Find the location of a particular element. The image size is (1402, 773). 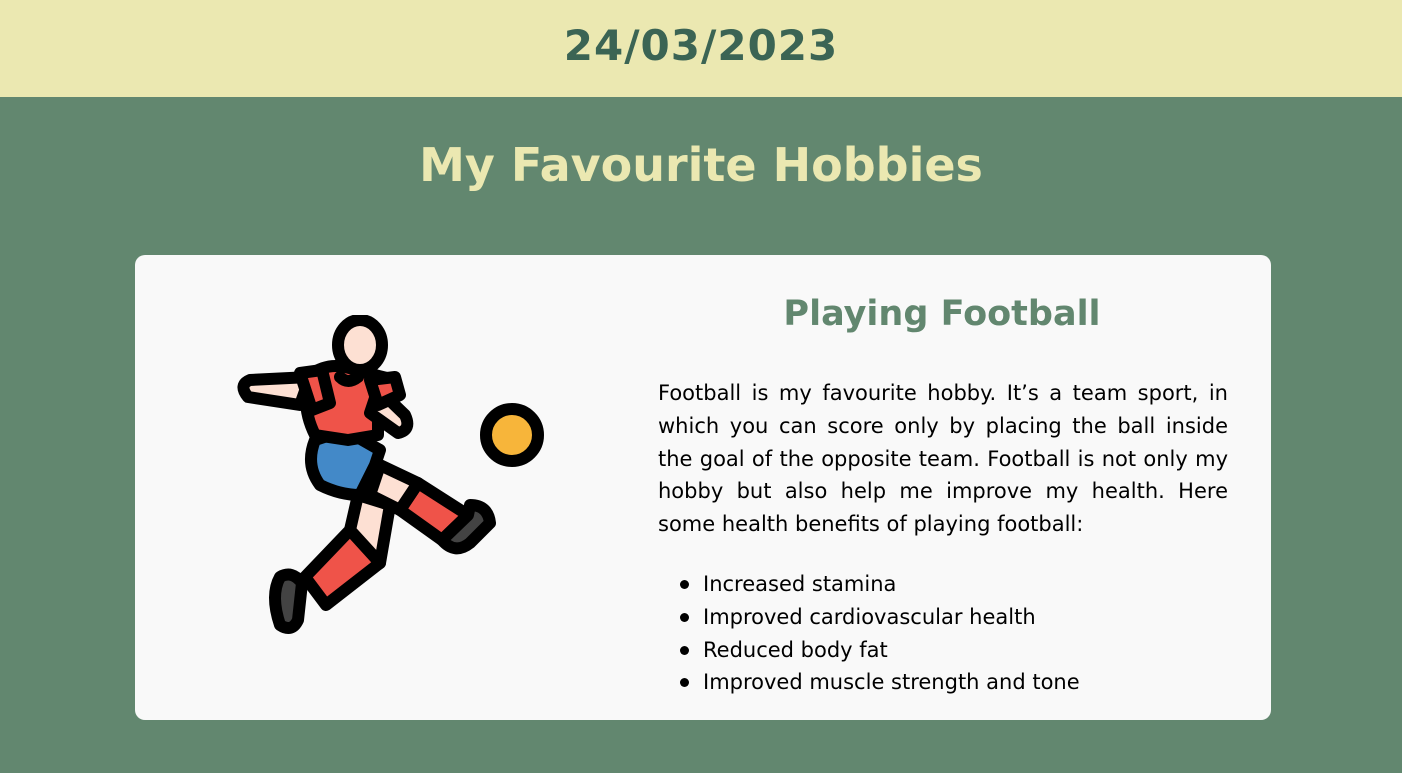

hobby-title: Playing Football is located at coordinates (942, 314).